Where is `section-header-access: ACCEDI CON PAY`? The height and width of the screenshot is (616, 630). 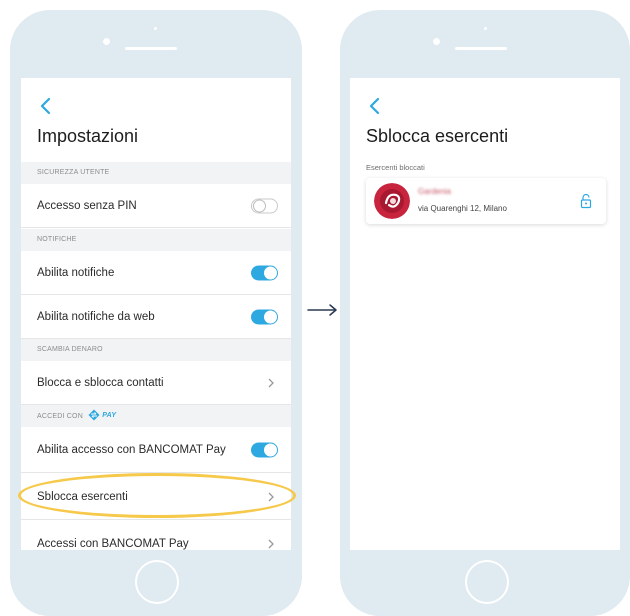 section-header-access: ACCEDI CON PAY is located at coordinates (156, 416).